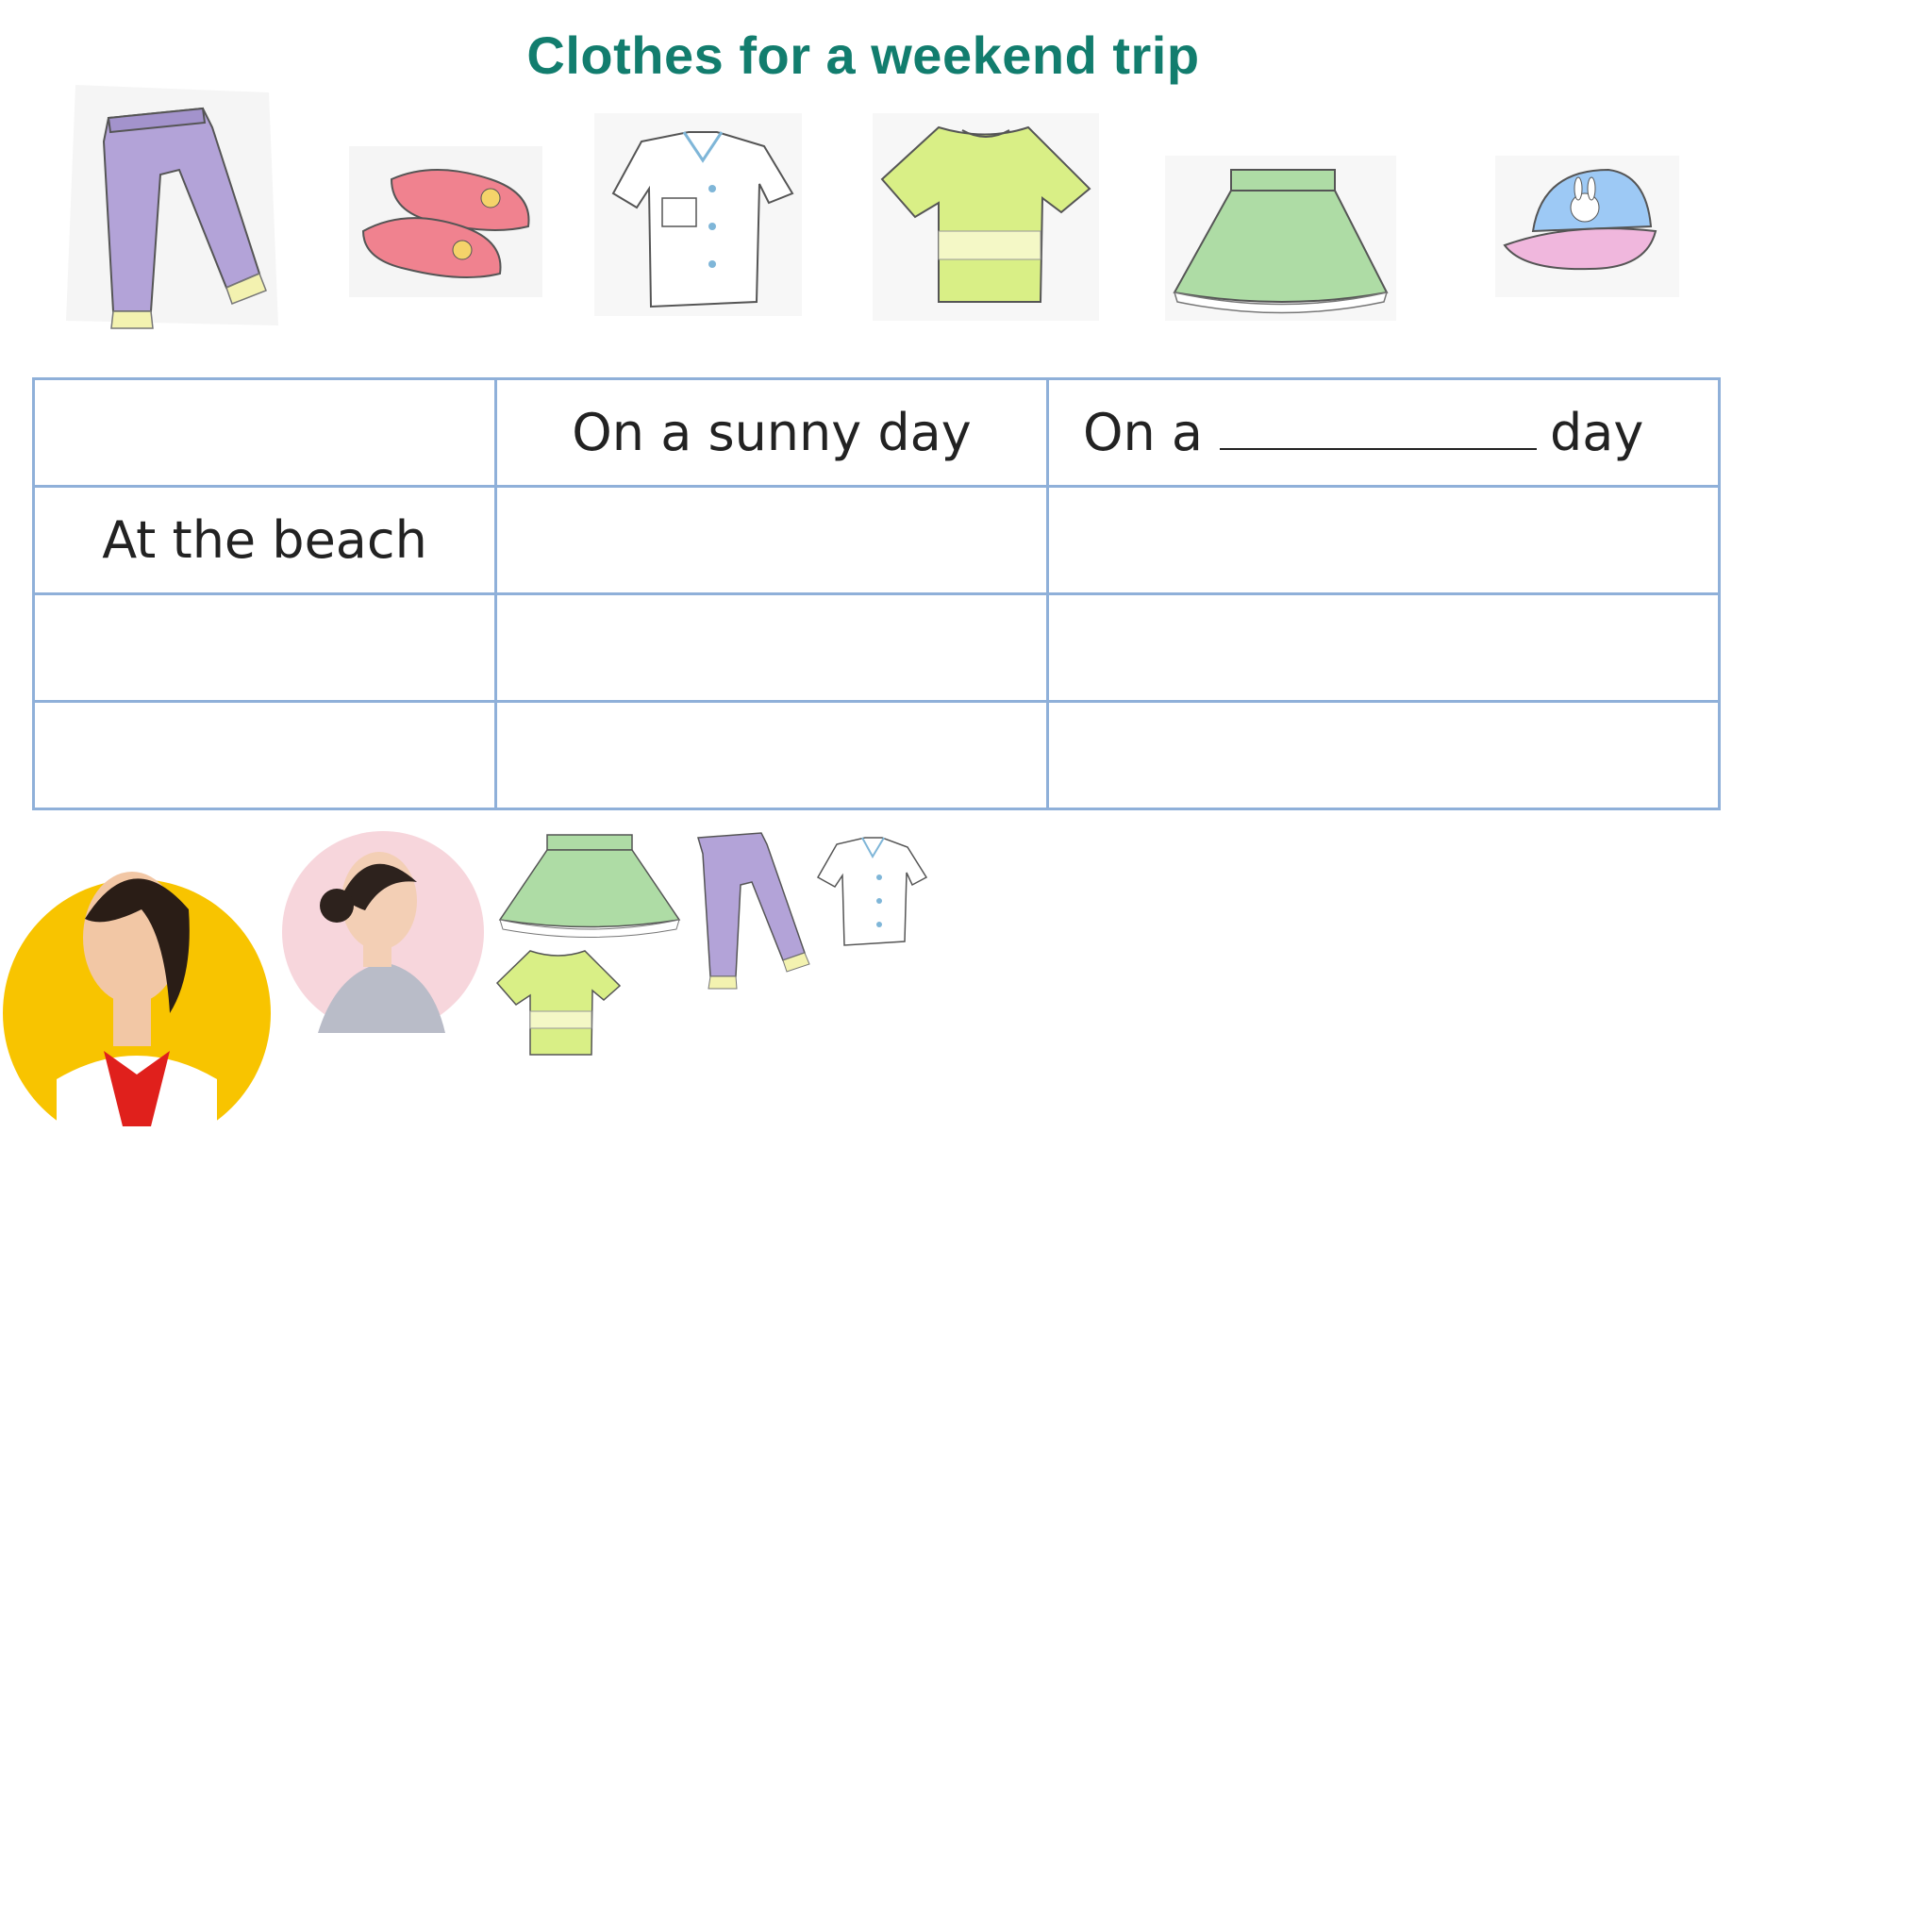 The image size is (1932, 1932). I want to click on bunny-cap-icon, so click(1587, 227).